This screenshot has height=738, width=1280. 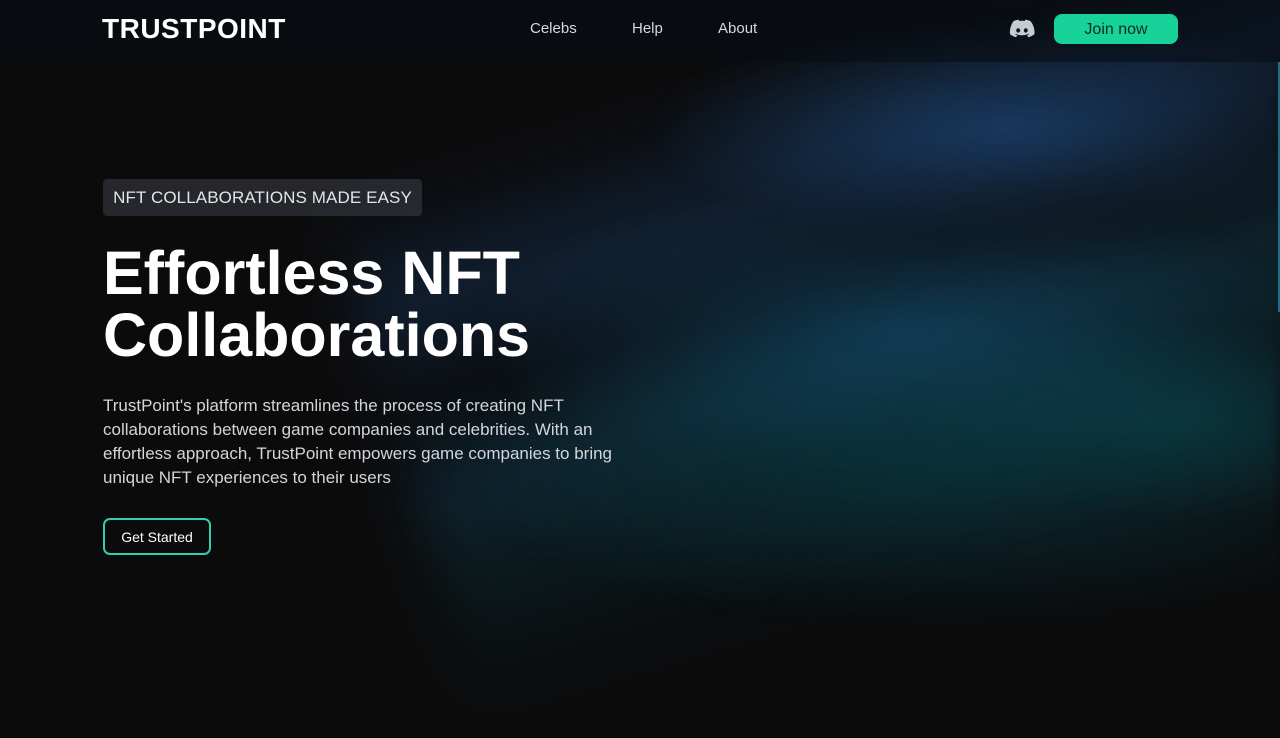 What do you see at coordinates (1116, 29) in the screenshot?
I see `join-now-button: Join now` at bounding box center [1116, 29].